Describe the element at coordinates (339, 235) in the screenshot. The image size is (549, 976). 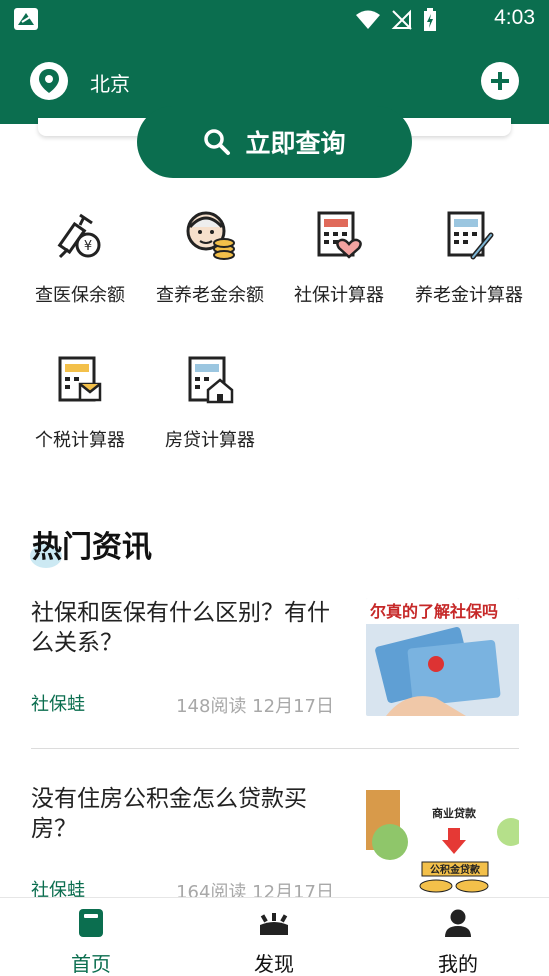
I see `calculator-heart-icon` at that location.